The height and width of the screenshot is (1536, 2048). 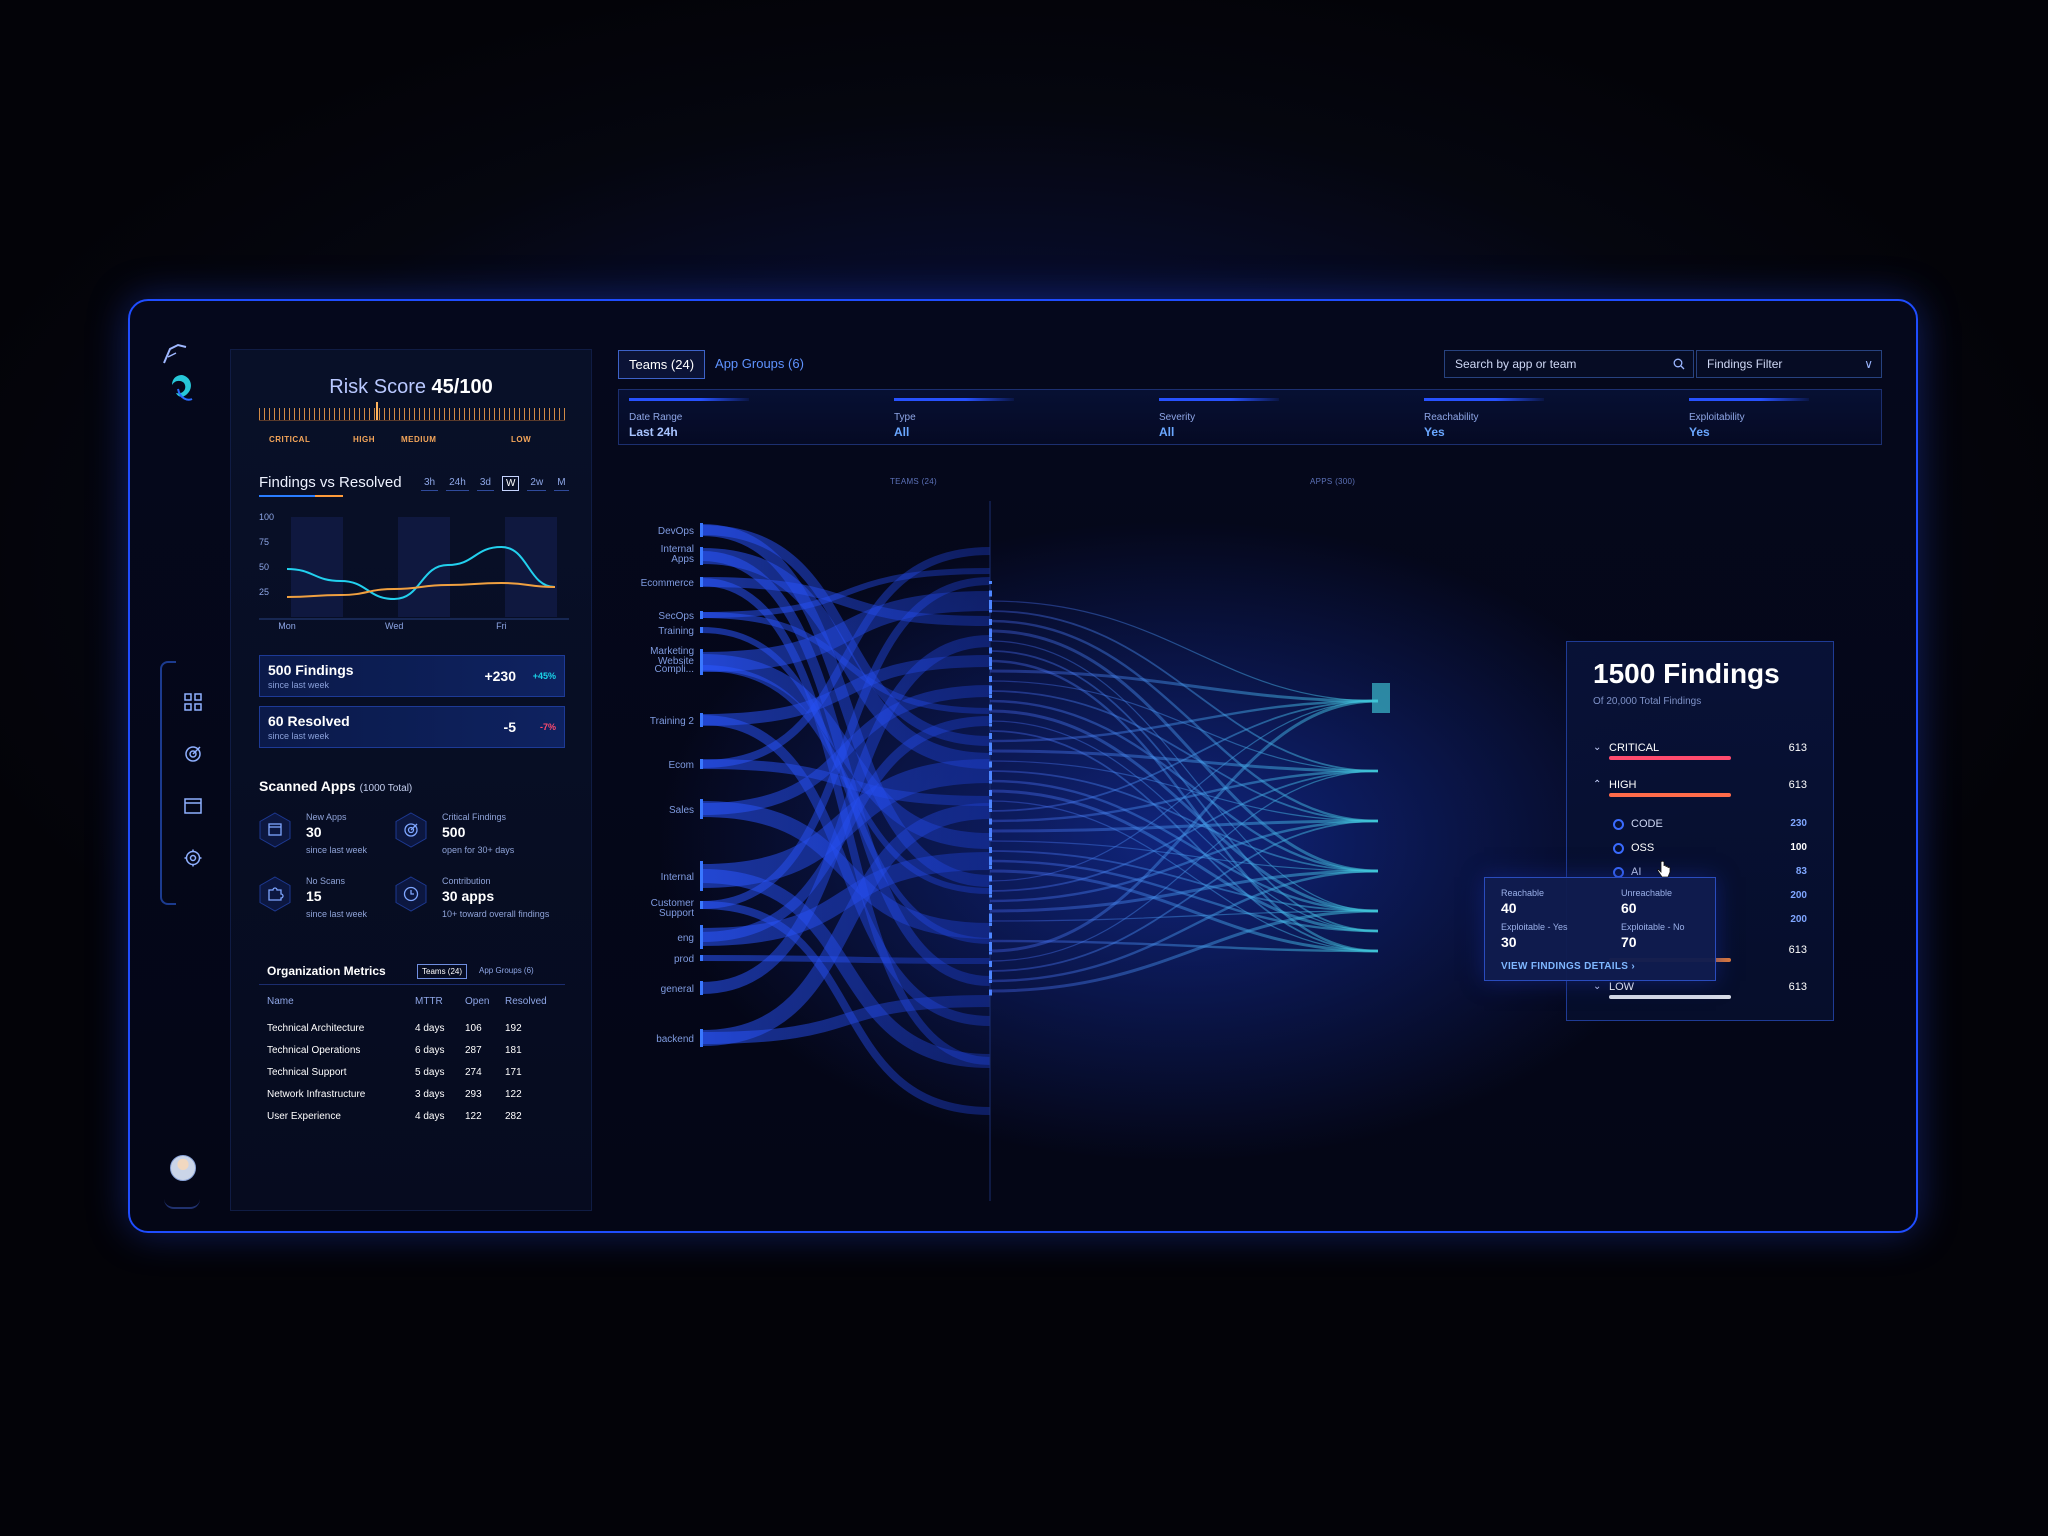 What do you see at coordinates (662, 364) in the screenshot?
I see `tab-teams: Teams (24)` at bounding box center [662, 364].